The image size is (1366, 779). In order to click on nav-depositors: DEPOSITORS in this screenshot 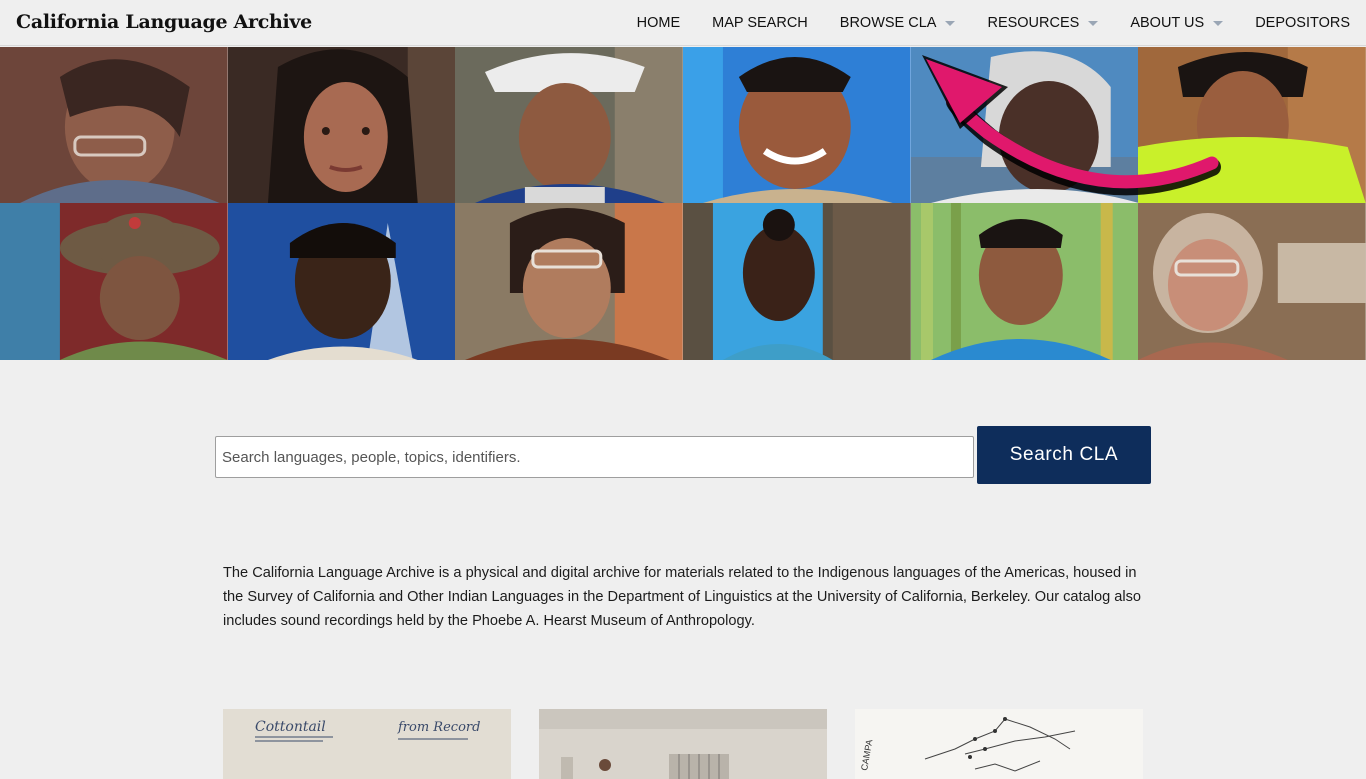, I will do `click(1302, 23)`.